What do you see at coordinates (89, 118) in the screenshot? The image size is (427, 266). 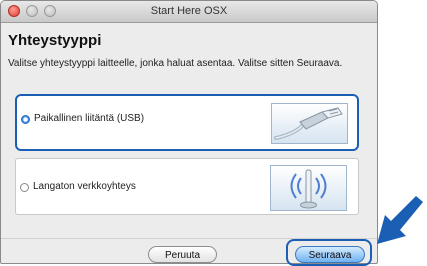 I see `usb-option-label: Paikallinen liitäntä (USB)` at bounding box center [89, 118].